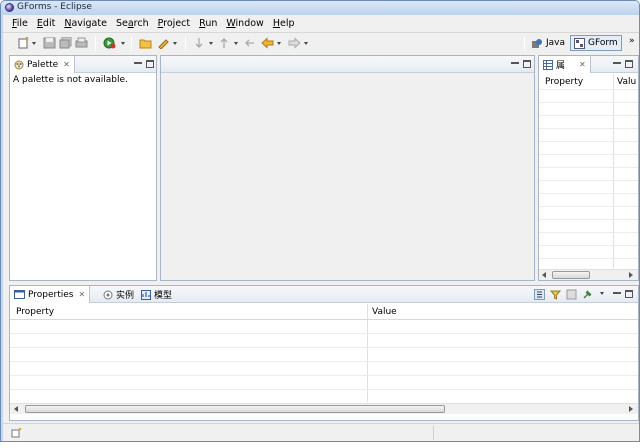 Image resolution: width=644 pixels, height=448 pixels. What do you see at coordinates (208, 23) in the screenshot?
I see `menu-run: Run` at bounding box center [208, 23].